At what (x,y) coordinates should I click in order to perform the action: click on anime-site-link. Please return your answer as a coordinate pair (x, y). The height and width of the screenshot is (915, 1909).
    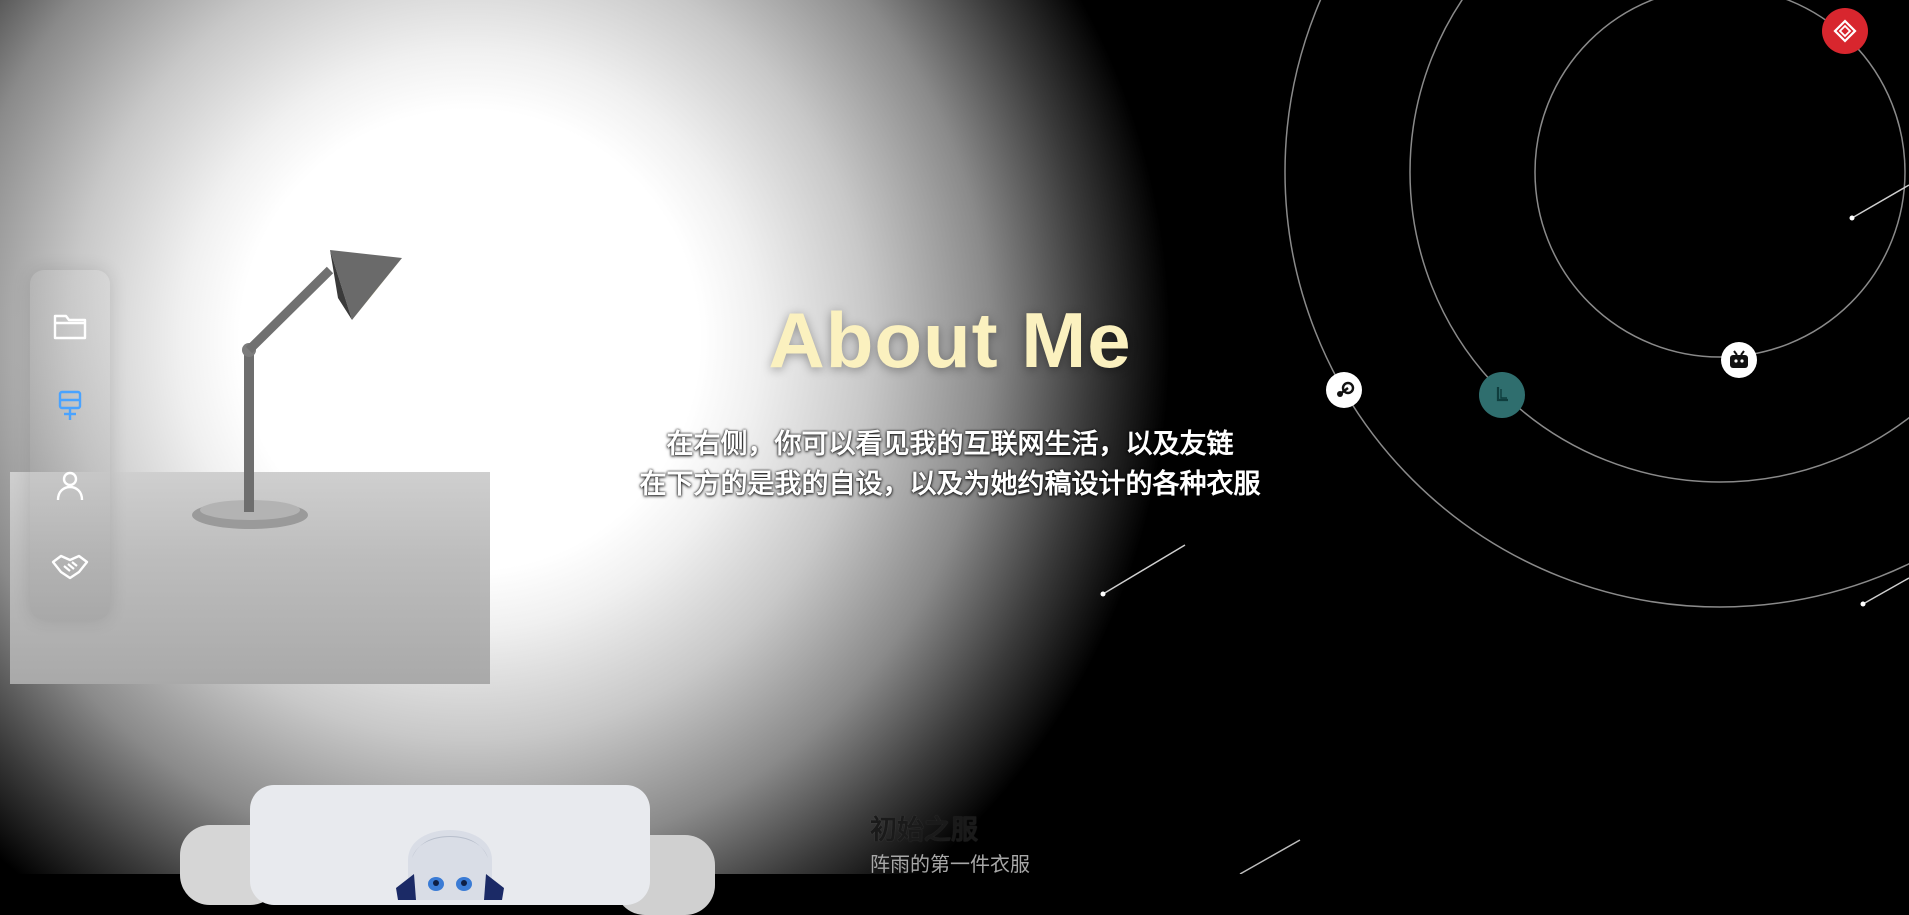
    Looking at the image, I should click on (1502, 395).